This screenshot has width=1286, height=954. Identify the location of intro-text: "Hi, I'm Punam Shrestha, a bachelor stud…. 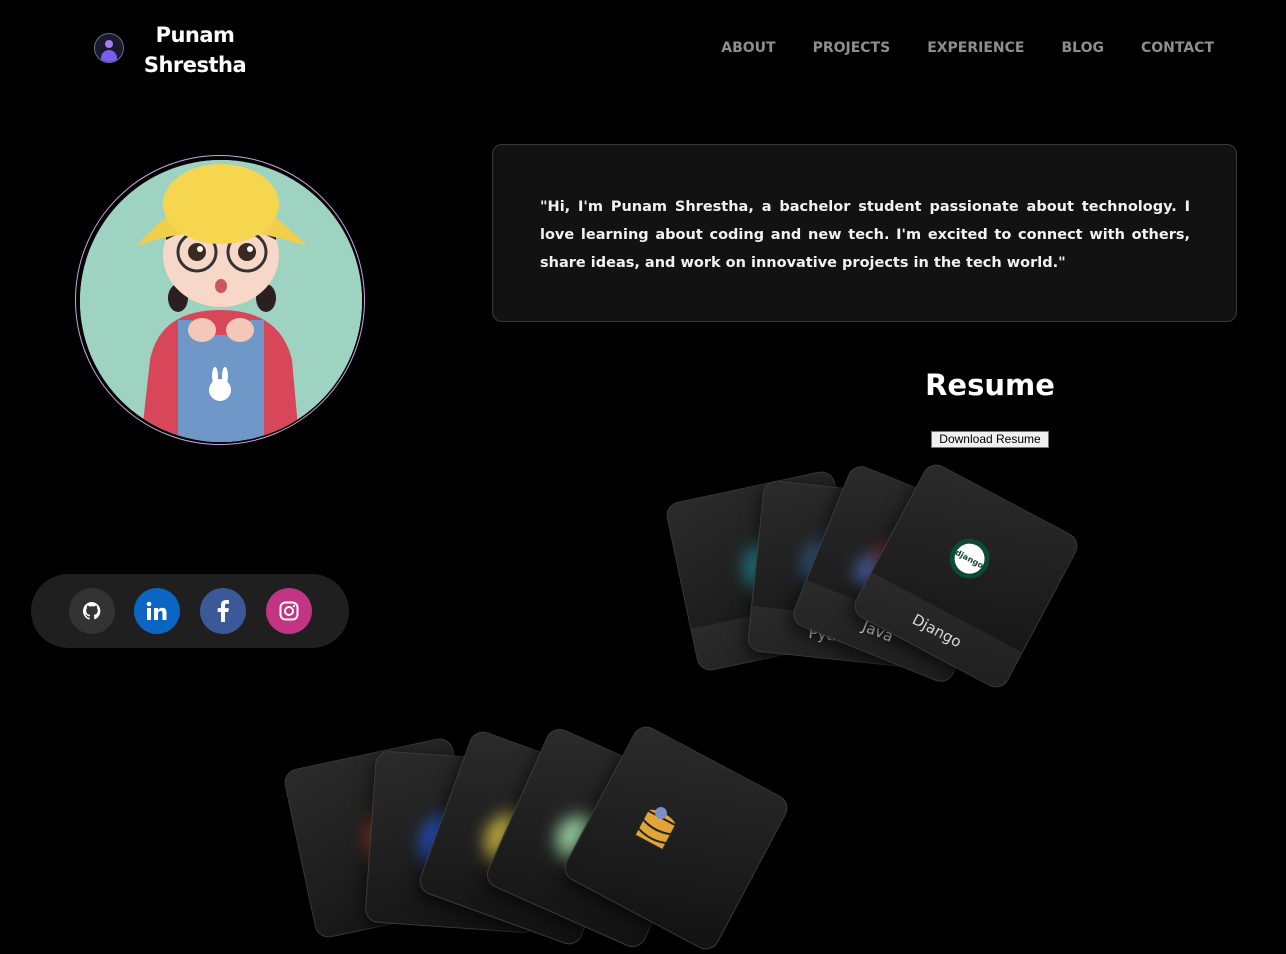
(865, 235).